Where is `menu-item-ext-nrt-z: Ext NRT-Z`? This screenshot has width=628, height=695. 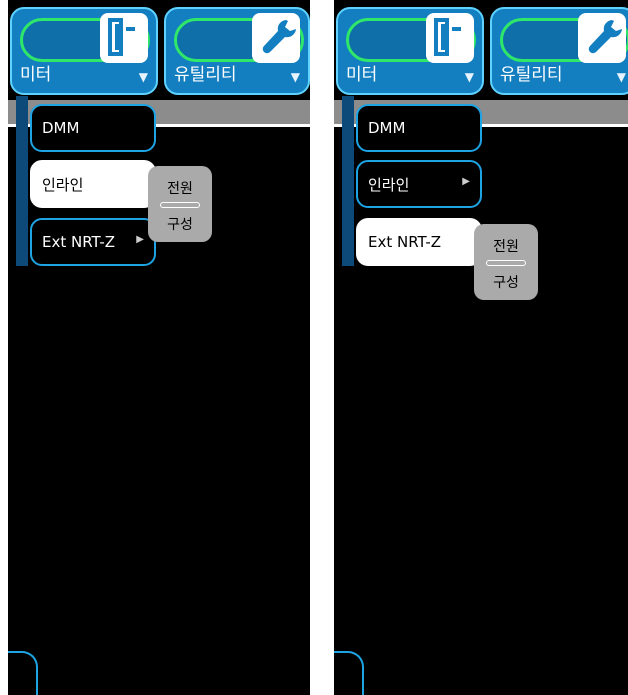
menu-item-ext-nrt-z: Ext NRT-Z is located at coordinates (419, 242).